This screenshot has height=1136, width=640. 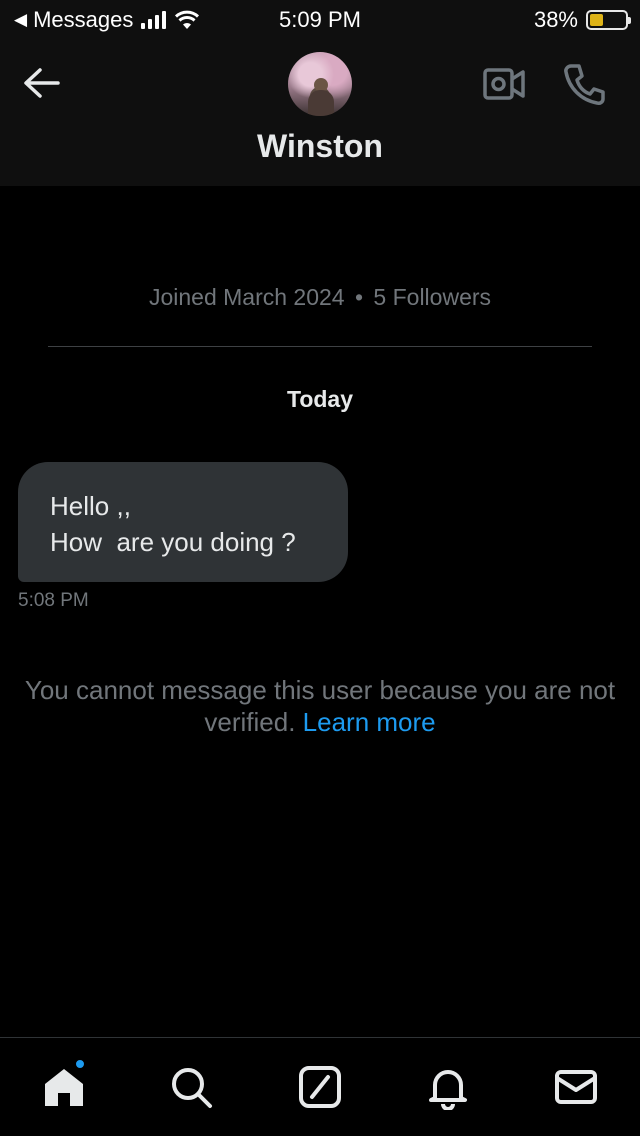 What do you see at coordinates (432, 297) in the screenshot?
I see `followers-count: 5 Followers` at bounding box center [432, 297].